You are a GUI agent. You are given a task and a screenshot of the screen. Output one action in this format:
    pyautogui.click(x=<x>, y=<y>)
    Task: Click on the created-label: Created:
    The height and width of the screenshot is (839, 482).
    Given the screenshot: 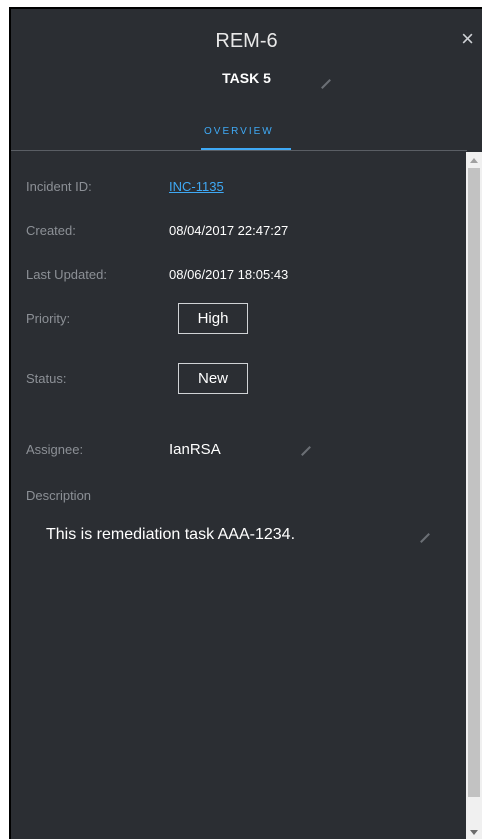 What is the action you would take?
    pyautogui.click(x=51, y=230)
    